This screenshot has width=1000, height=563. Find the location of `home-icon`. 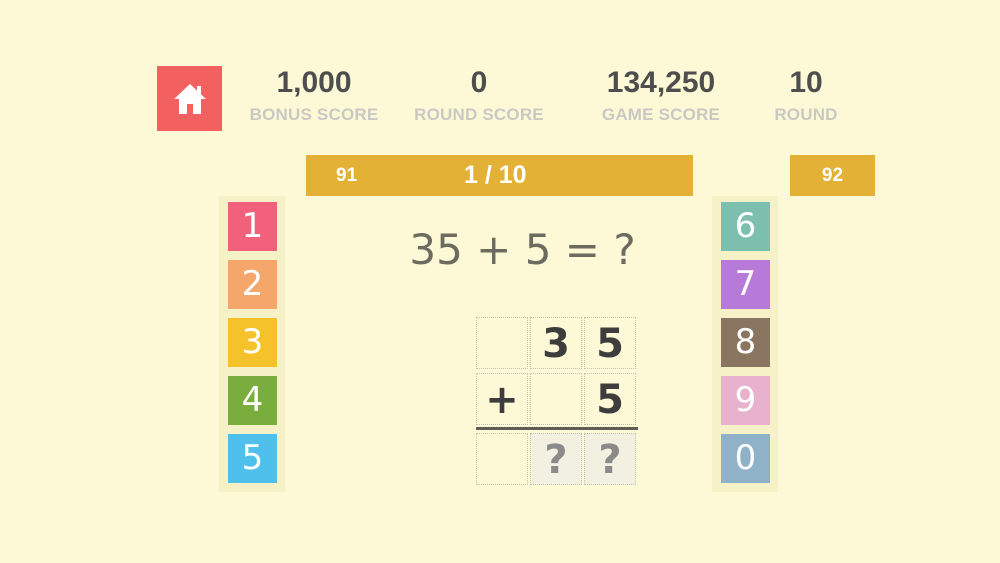

home-icon is located at coordinates (189, 98).